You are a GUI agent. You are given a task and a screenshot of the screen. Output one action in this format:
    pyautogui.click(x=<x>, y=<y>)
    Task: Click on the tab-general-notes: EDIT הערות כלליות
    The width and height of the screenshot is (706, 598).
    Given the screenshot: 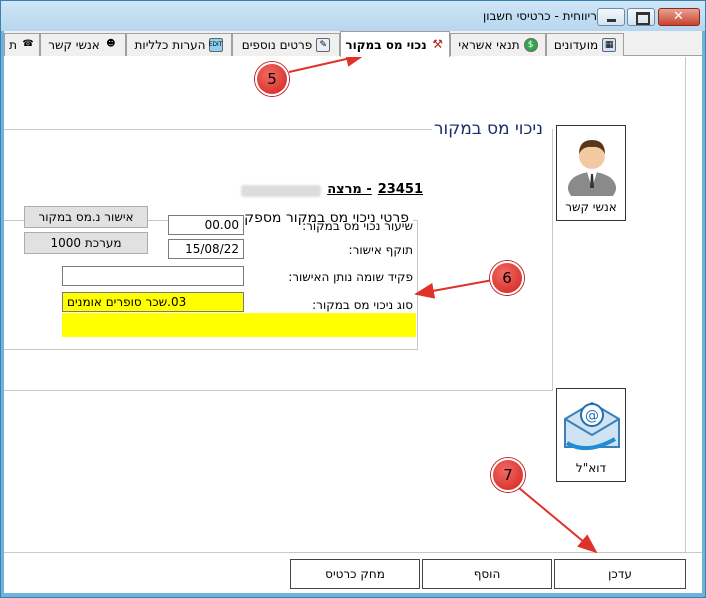 What is the action you would take?
    pyautogui.click(x=179, y=44)
    